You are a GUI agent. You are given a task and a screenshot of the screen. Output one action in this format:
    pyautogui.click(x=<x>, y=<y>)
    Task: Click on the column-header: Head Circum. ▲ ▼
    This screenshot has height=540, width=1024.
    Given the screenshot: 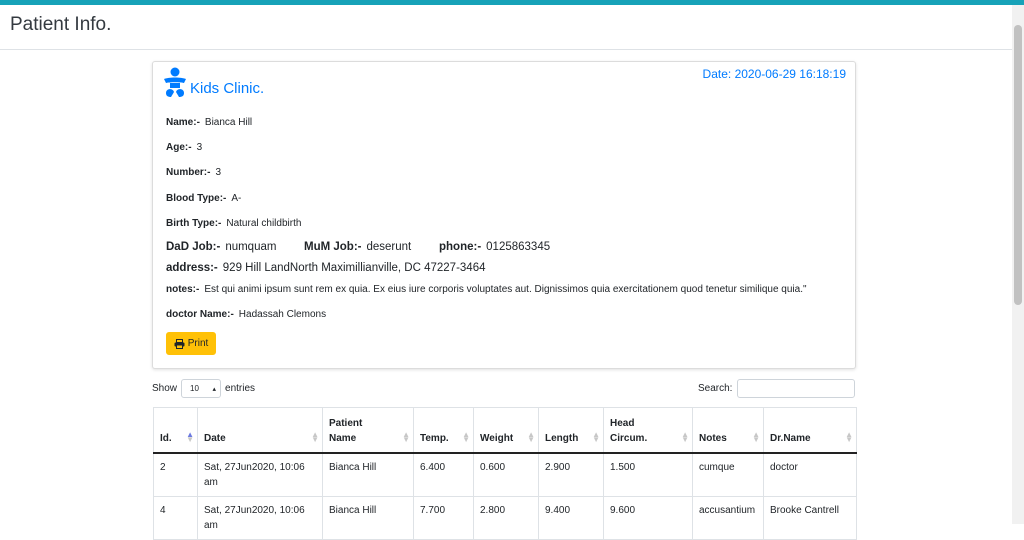 What is the action you would take?
    pyautogui.click(x=648, y=430)
    